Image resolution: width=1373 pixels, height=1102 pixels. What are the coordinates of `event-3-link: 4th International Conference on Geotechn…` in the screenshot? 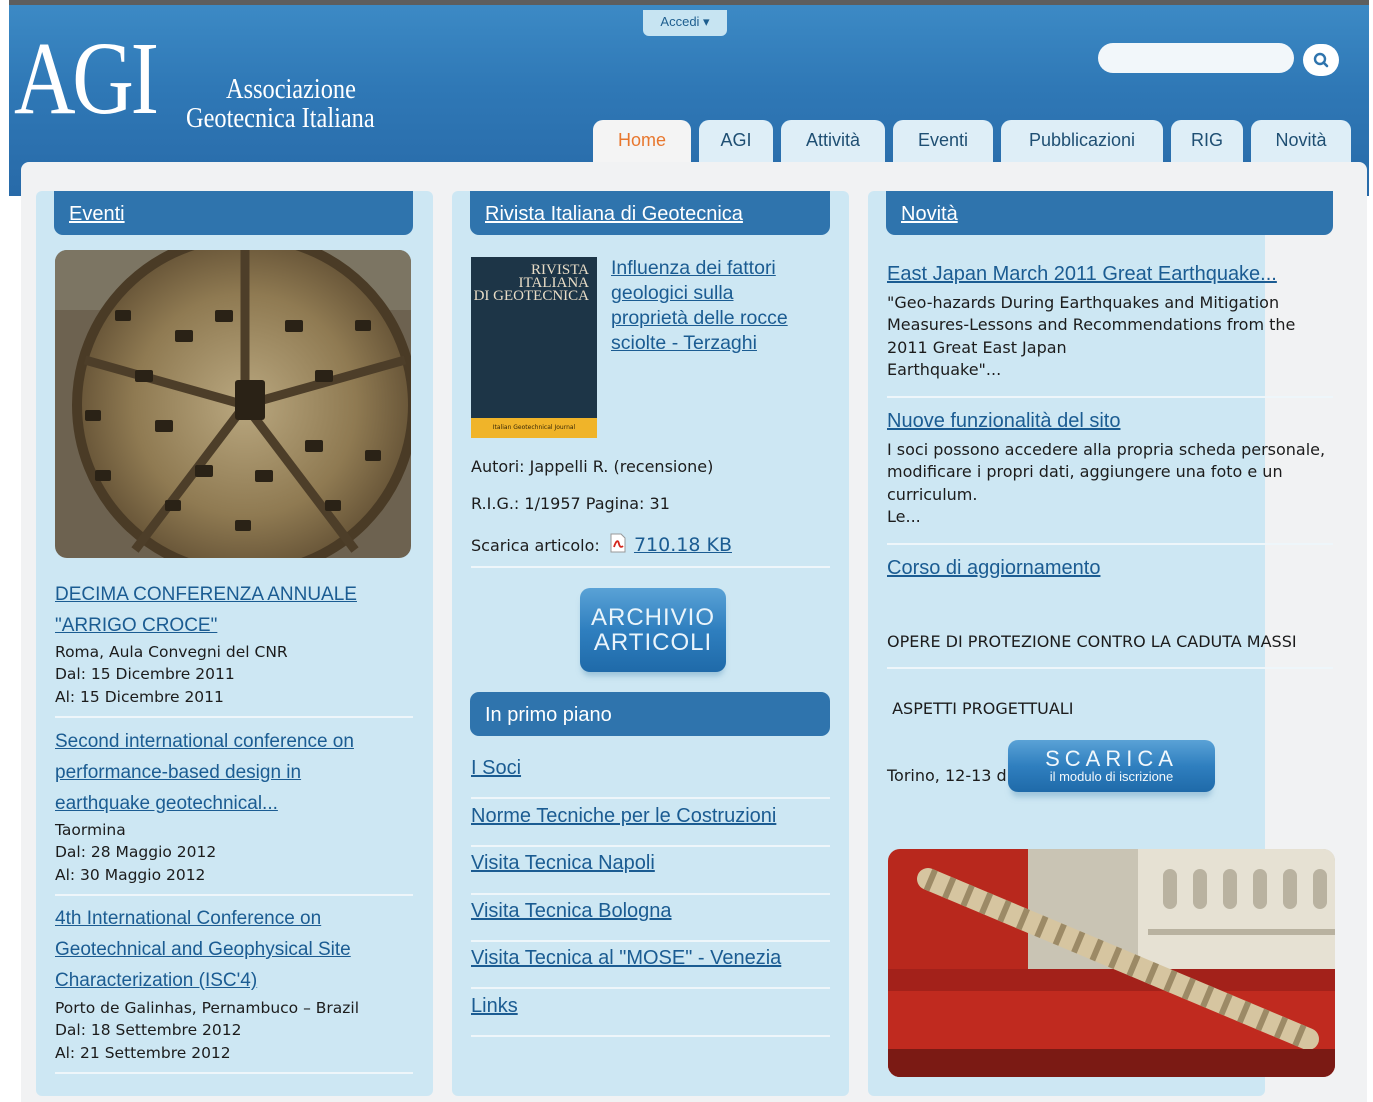 It's located at (203, 949).